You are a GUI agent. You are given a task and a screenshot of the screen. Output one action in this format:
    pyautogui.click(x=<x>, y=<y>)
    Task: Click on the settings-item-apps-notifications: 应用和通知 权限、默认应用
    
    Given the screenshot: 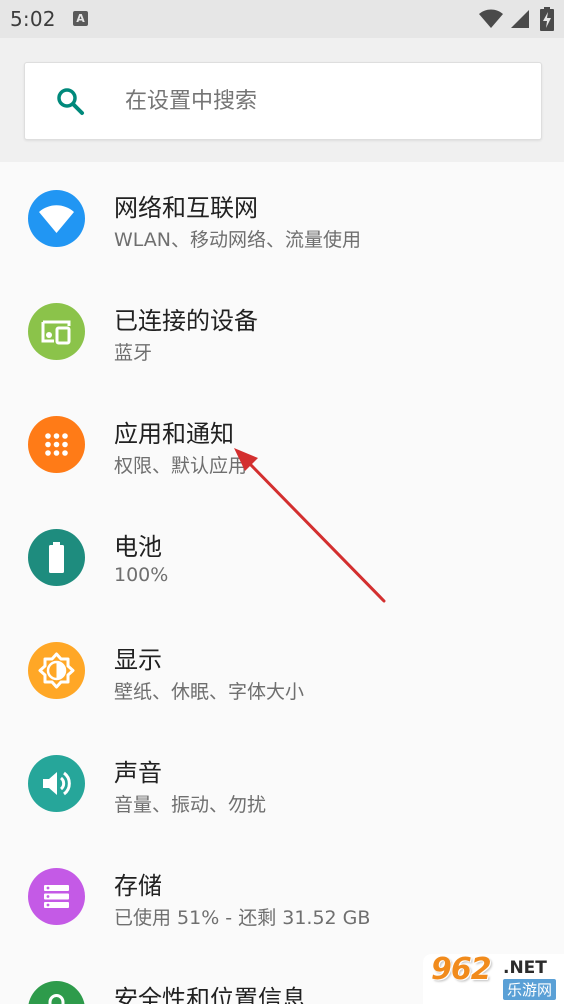 What is the action you would take?
    pyautogui.click(x=282, y=444)
    